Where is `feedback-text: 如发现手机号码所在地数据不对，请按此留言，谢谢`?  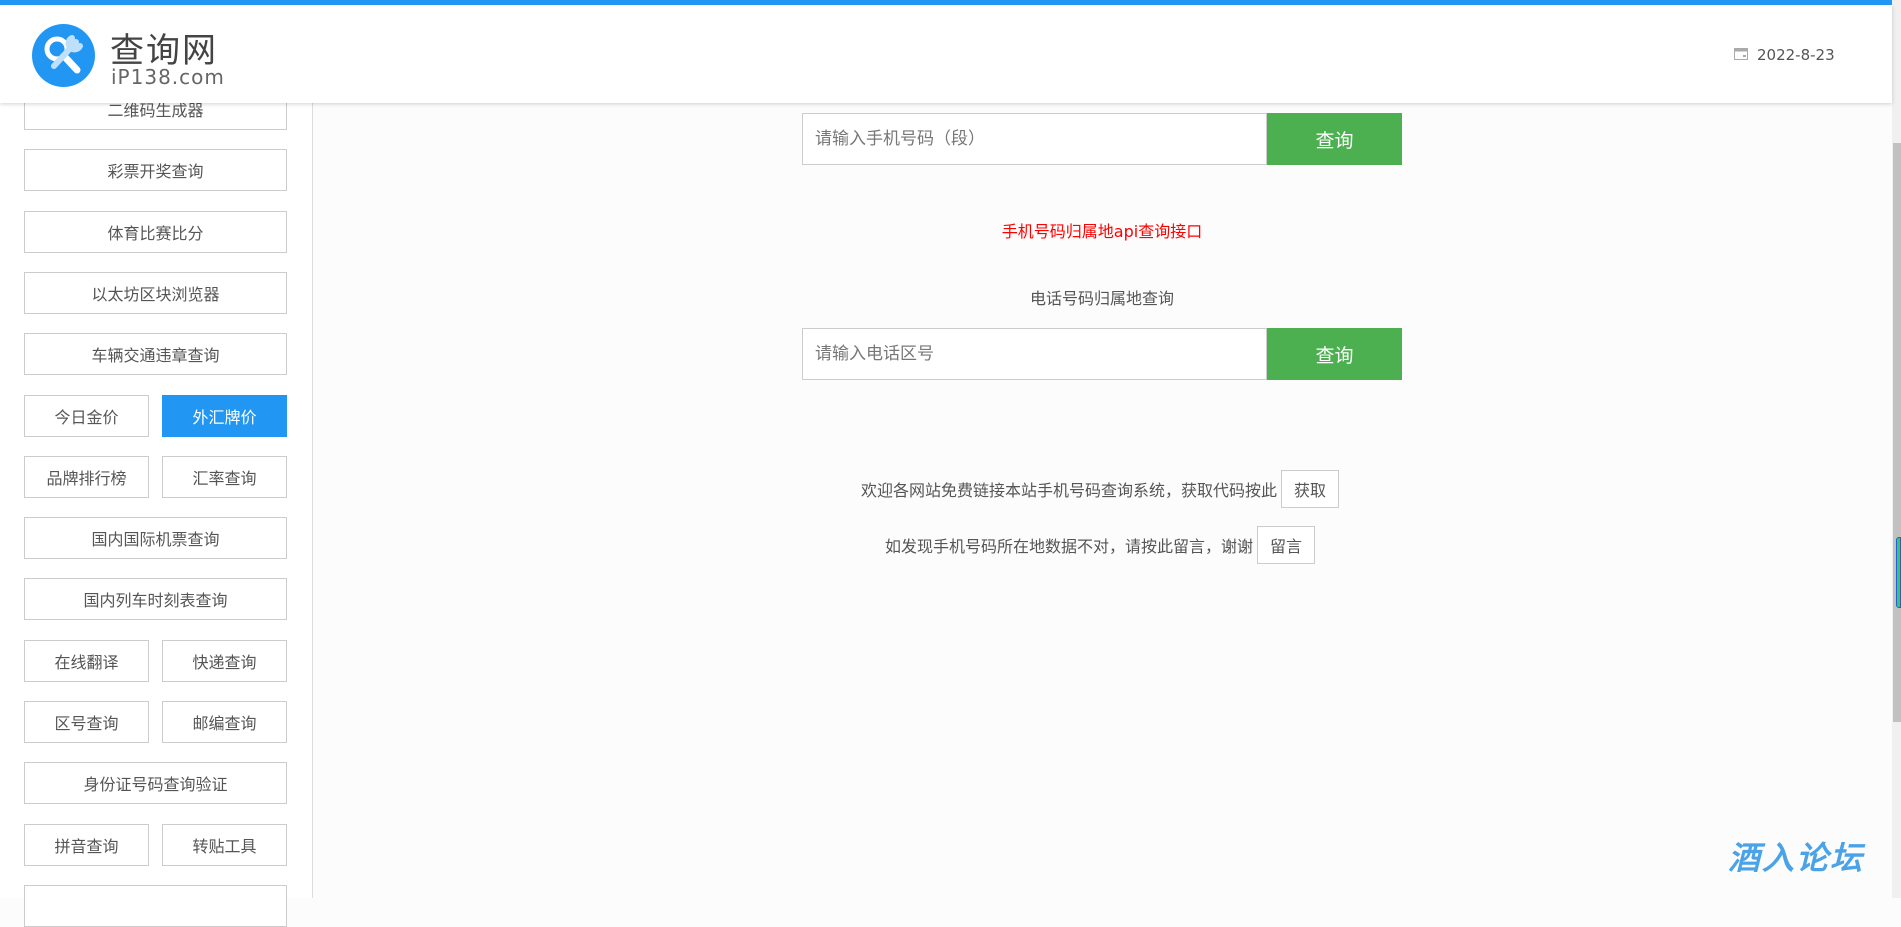 feedback-text: 如发现手机号码所在地数据不对，请按此留言，谢谢 is located at coordinates (1068, 546).